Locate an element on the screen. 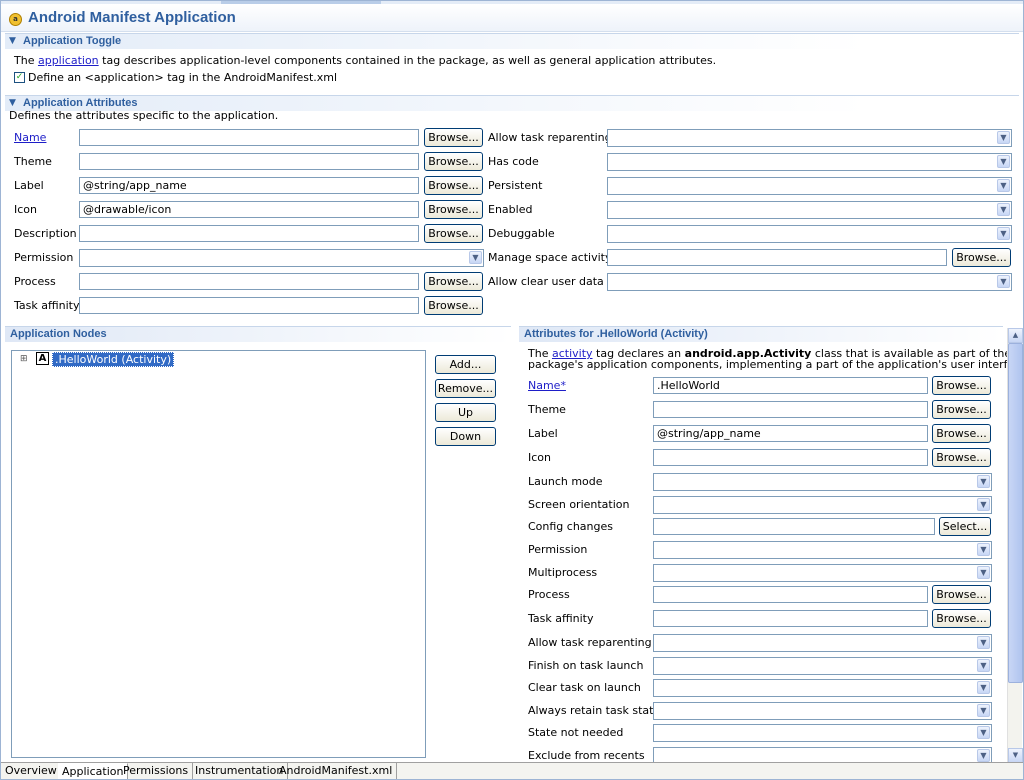 The width and height of the screenshot is (1024, 780). activity-combo-allow-task-reparenting: ▼ is located at coordinates (822, 643).